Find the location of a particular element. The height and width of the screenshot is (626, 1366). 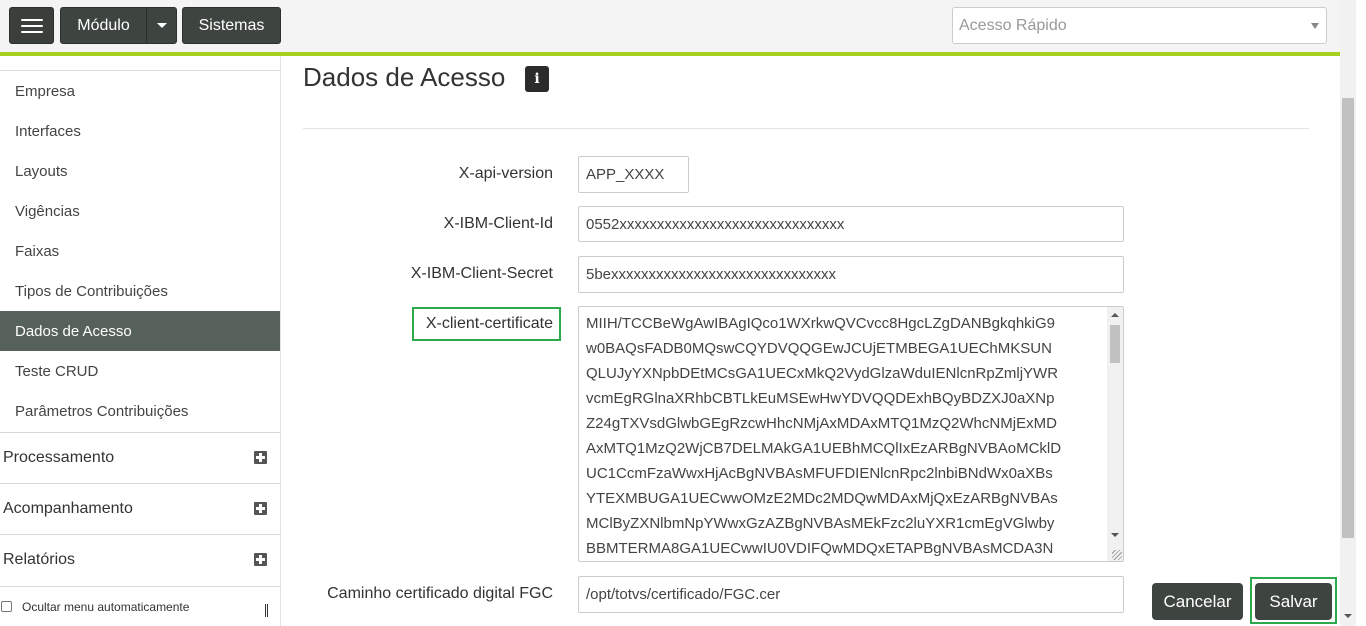

page-title: Dados de Acesso is located at coordinates (404, 77).